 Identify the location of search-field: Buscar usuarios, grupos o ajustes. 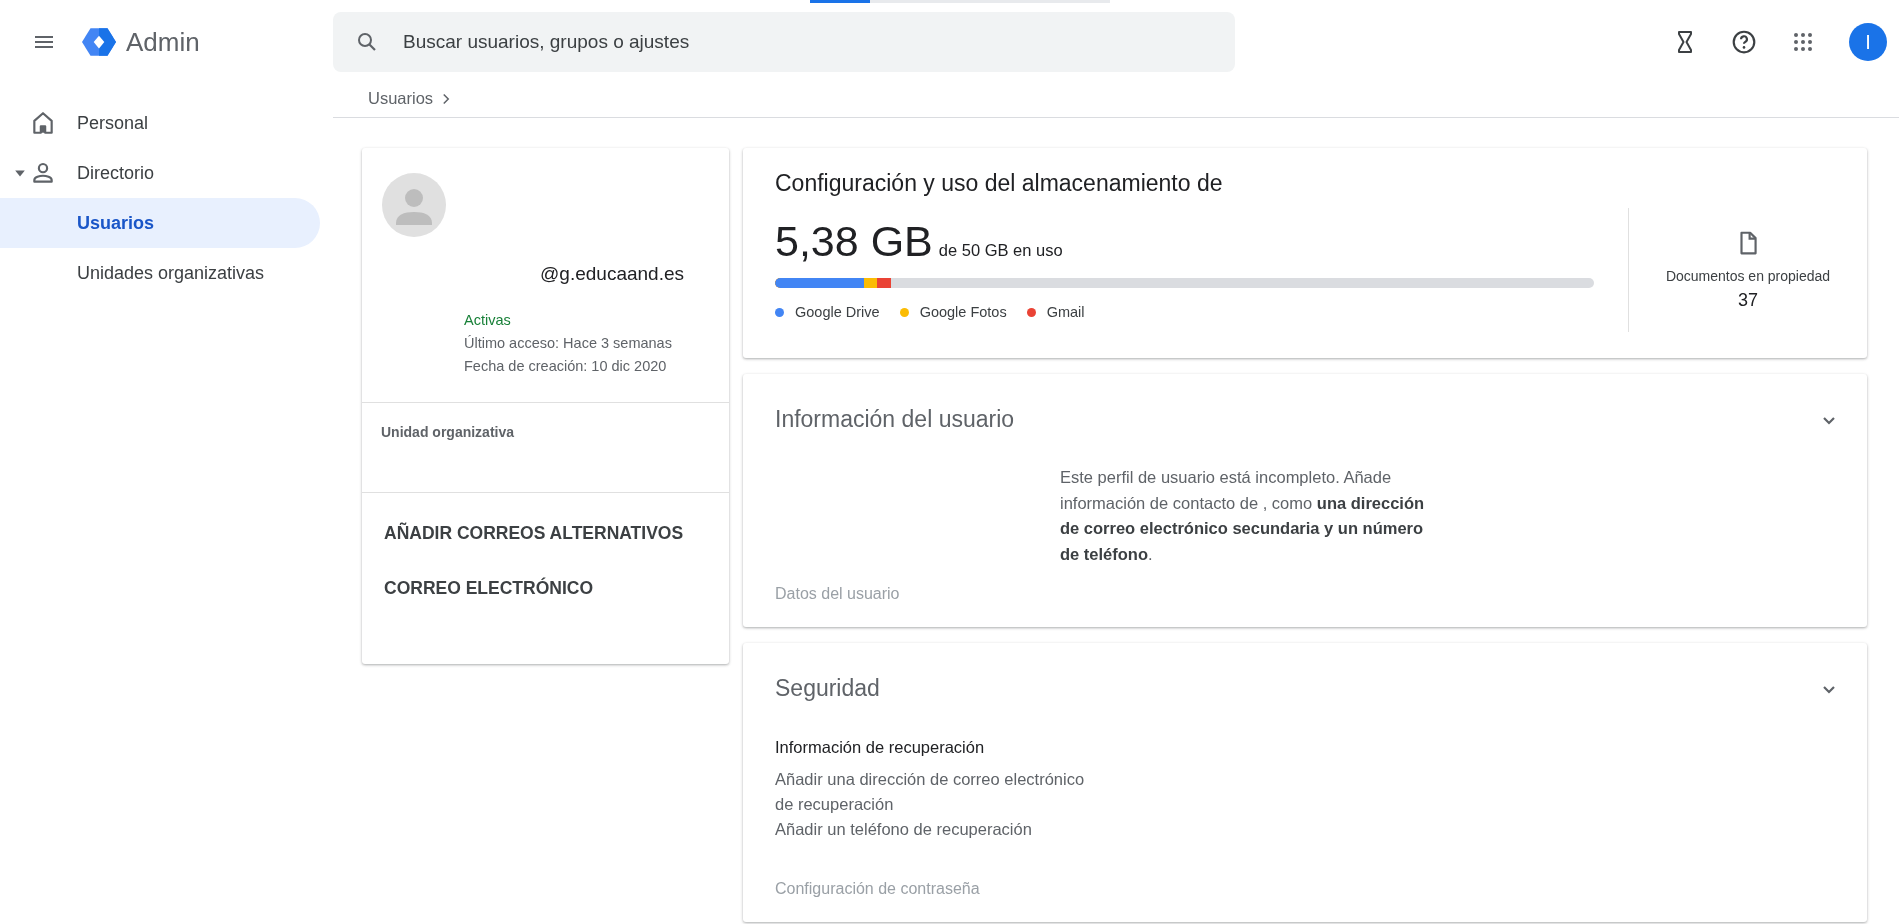
(784, 42).